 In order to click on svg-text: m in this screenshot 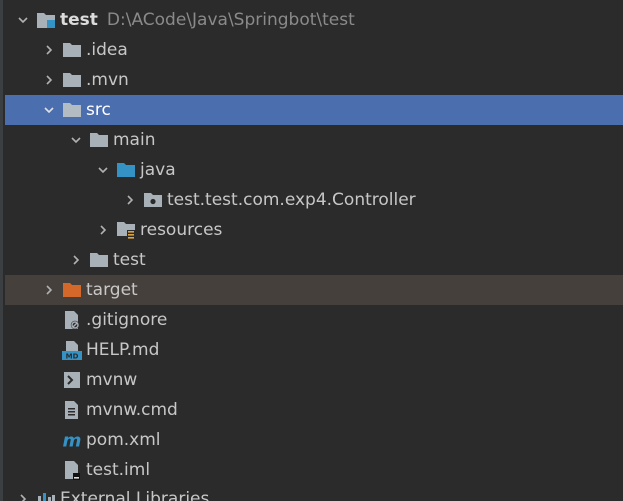, I will do `click(72, 440)`.